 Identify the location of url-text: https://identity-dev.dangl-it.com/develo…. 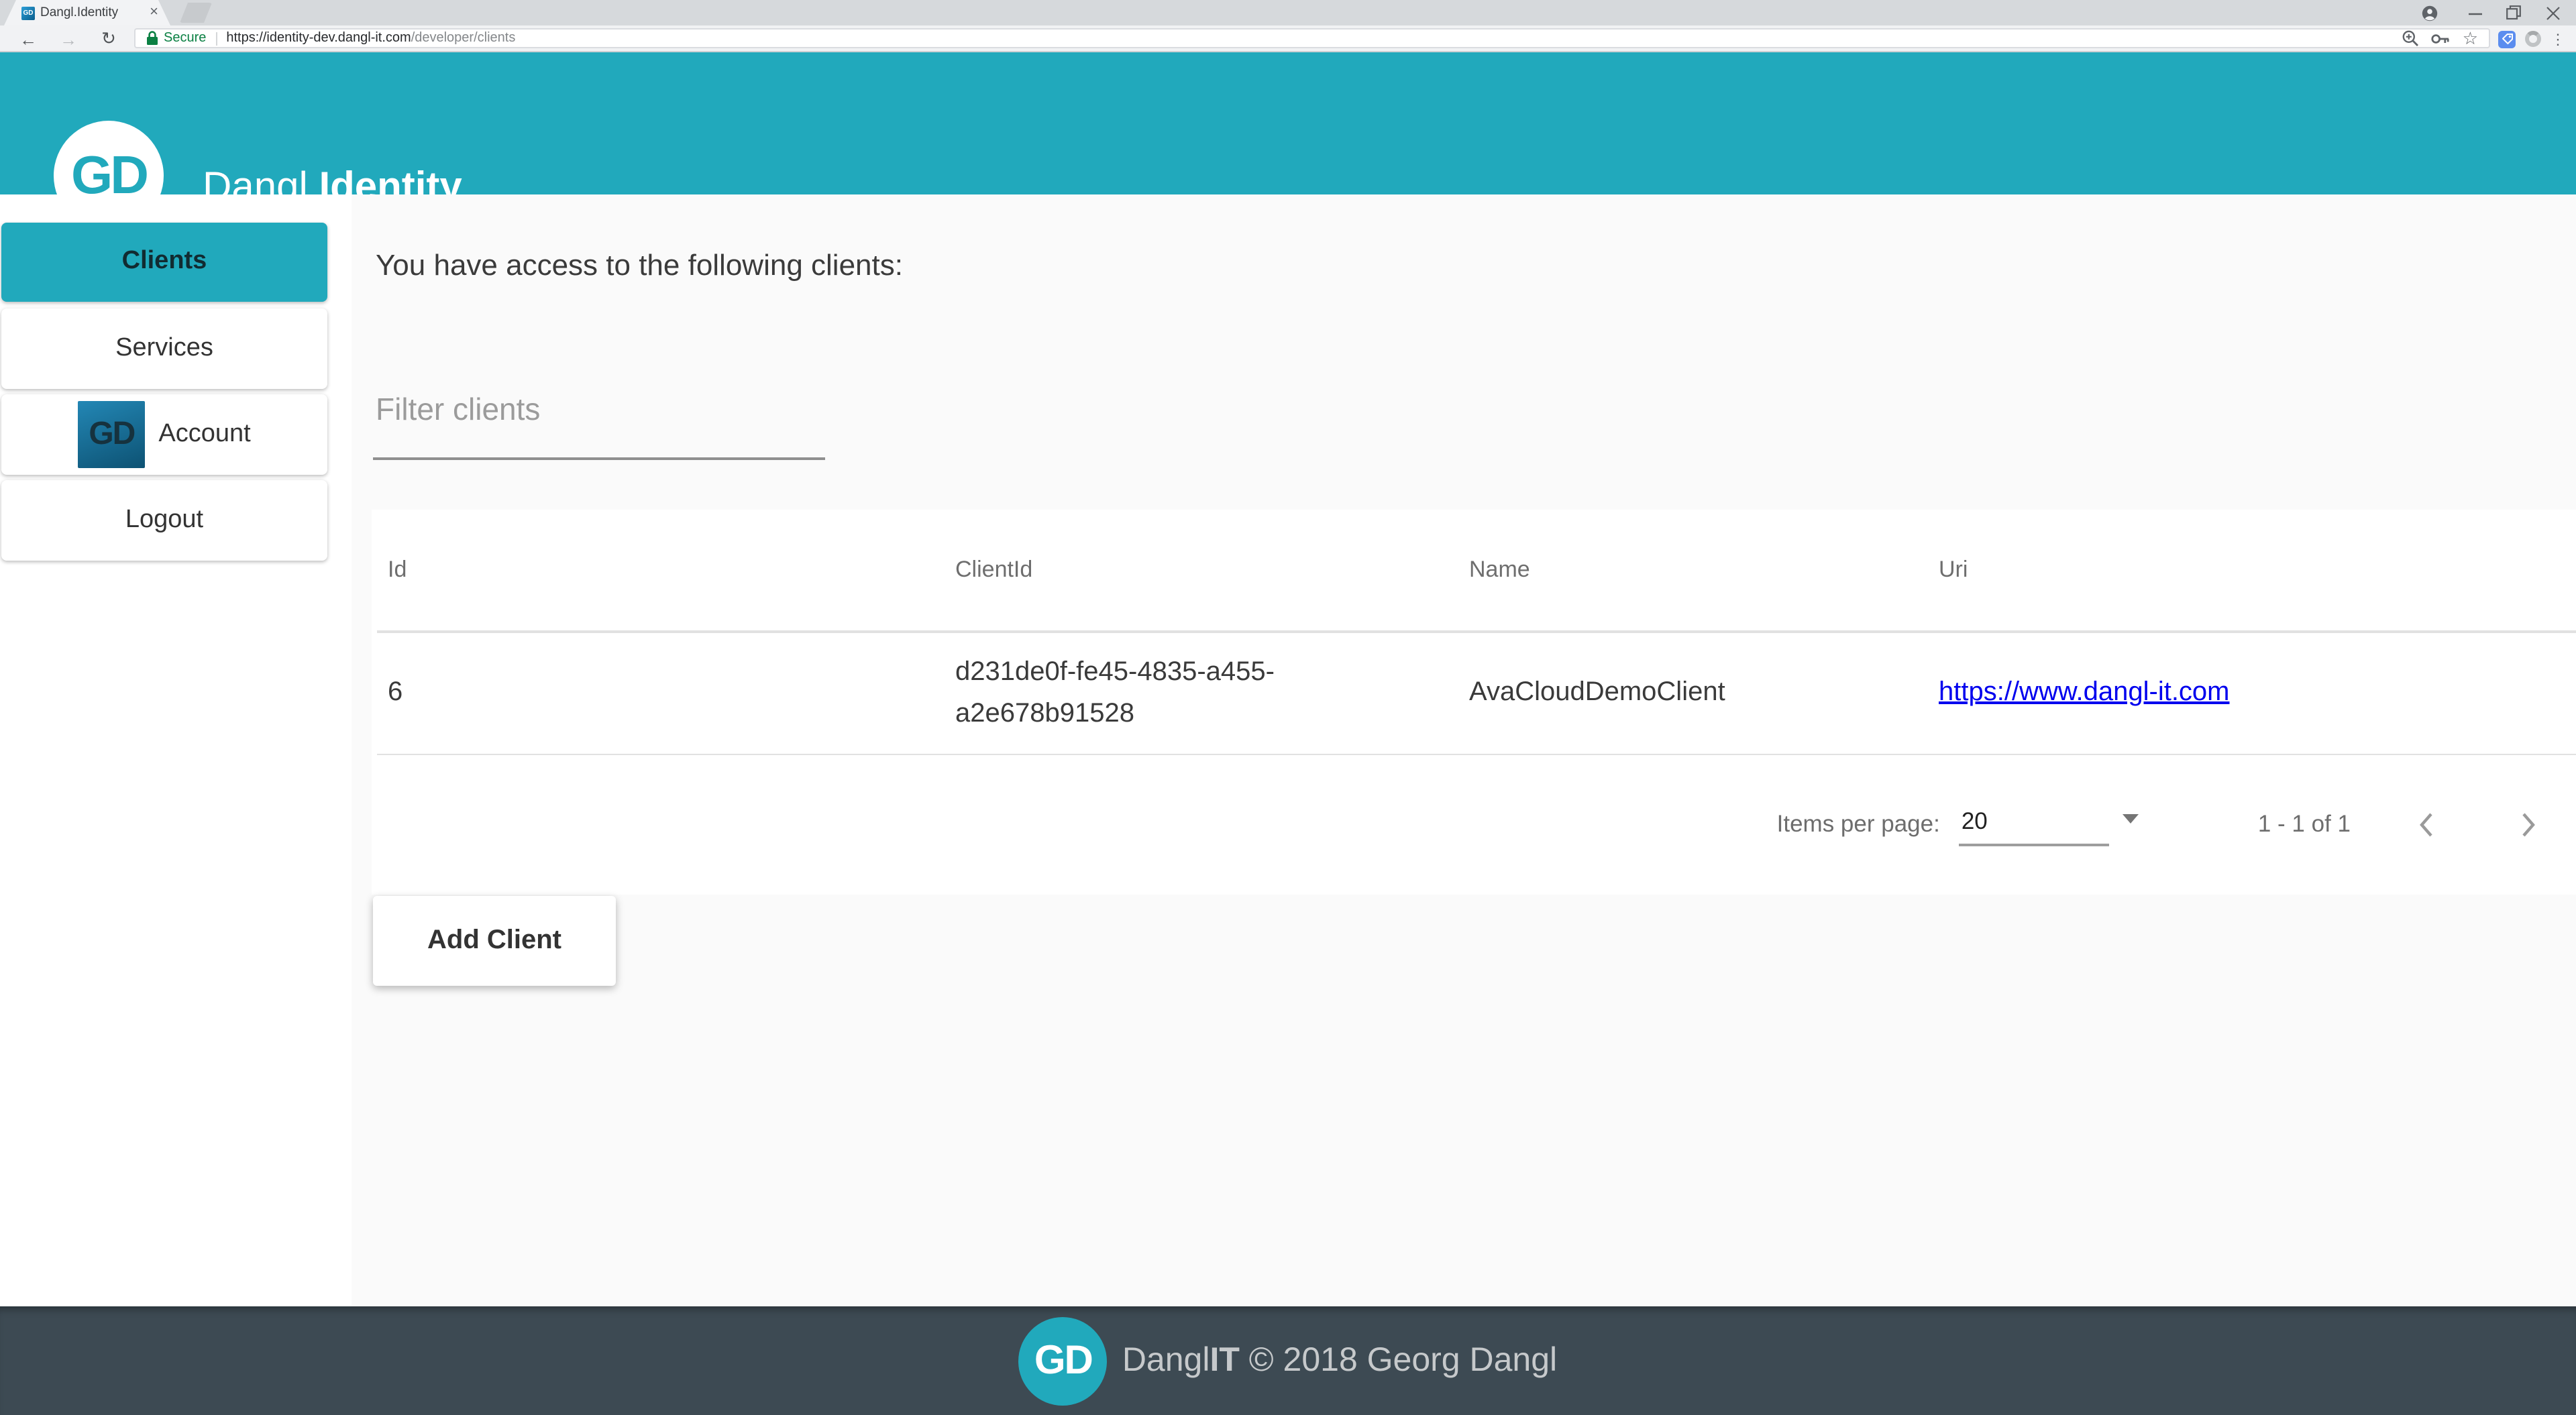
(370, 38).